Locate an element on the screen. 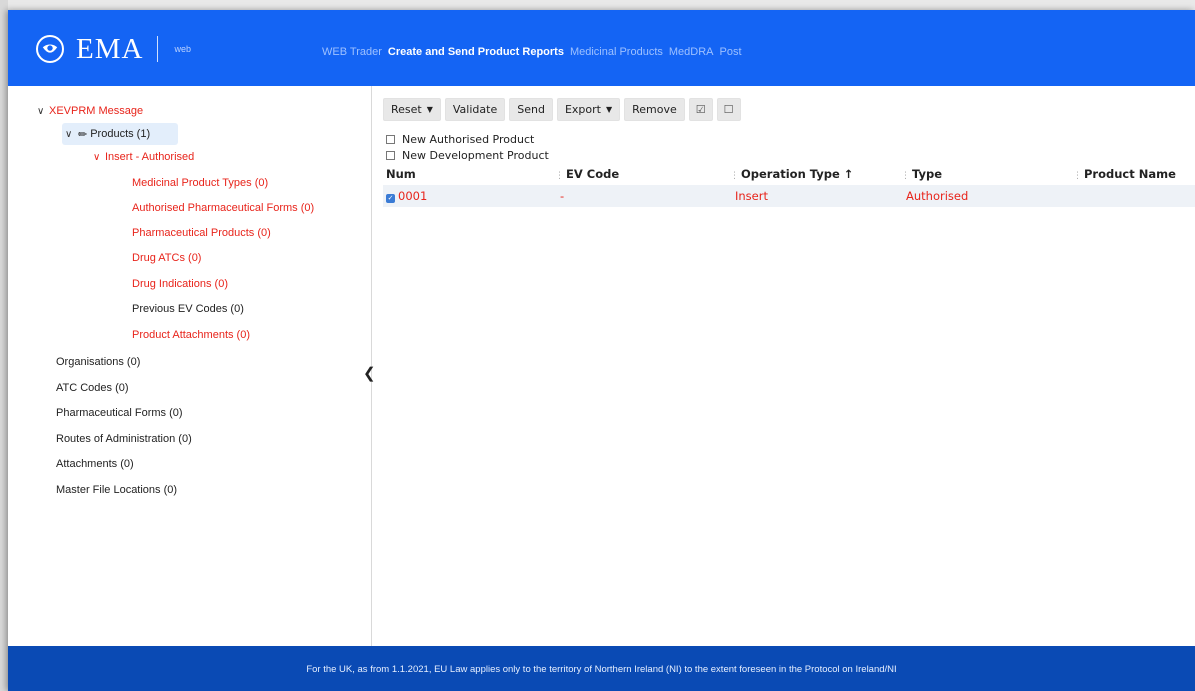 This screenshot has width=1195, height=691. nav-post: Post is located at coordinates (731, 52).